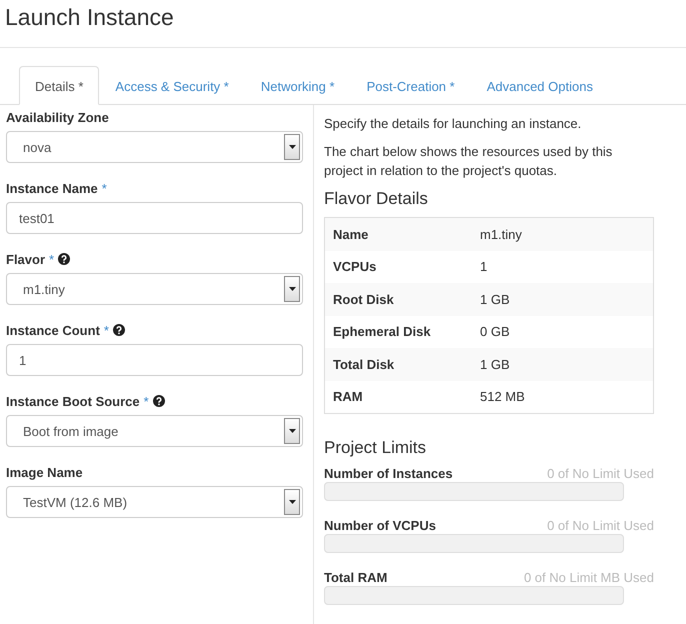 Image resolution: width=686 pixels, height=624 pixels. Describe the element at coordinates (154, 360) in the screenshot. I see `input-field: 1` at that location.